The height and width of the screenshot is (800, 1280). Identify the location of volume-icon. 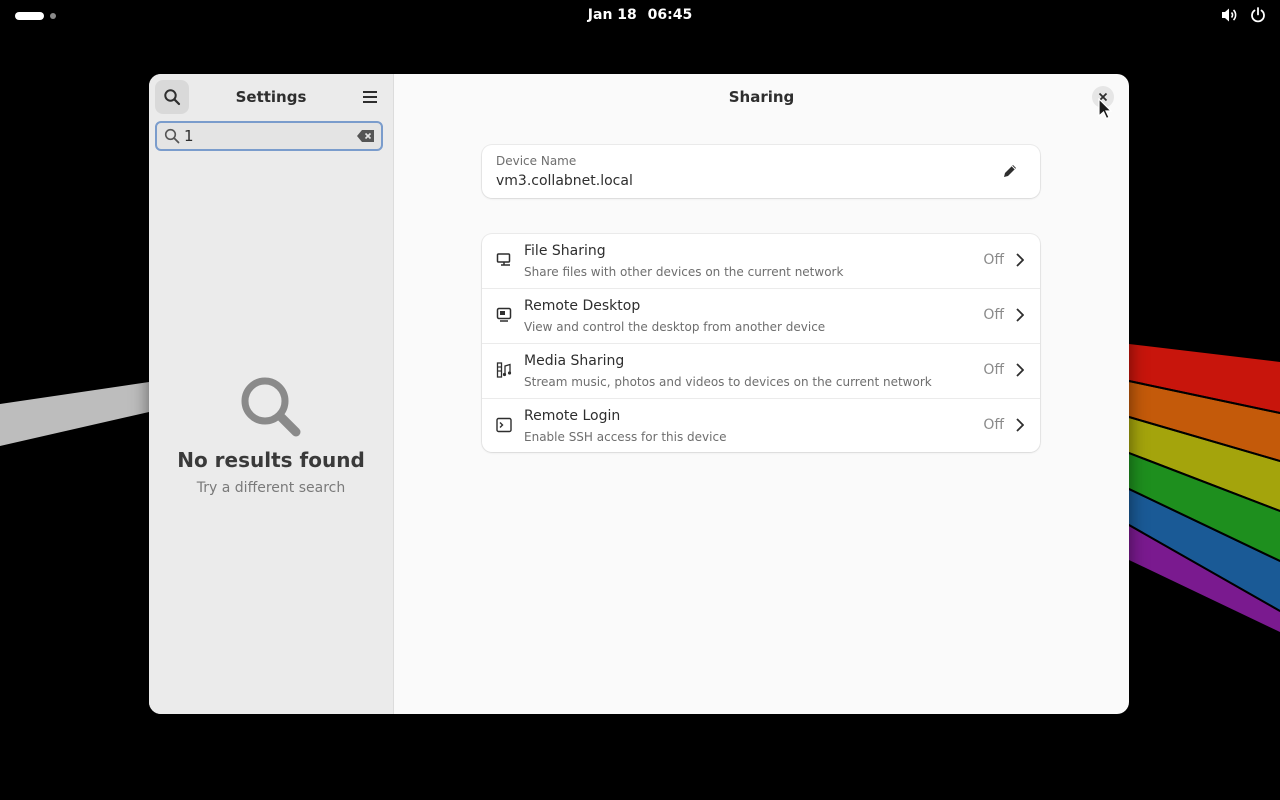
(1229, 15).